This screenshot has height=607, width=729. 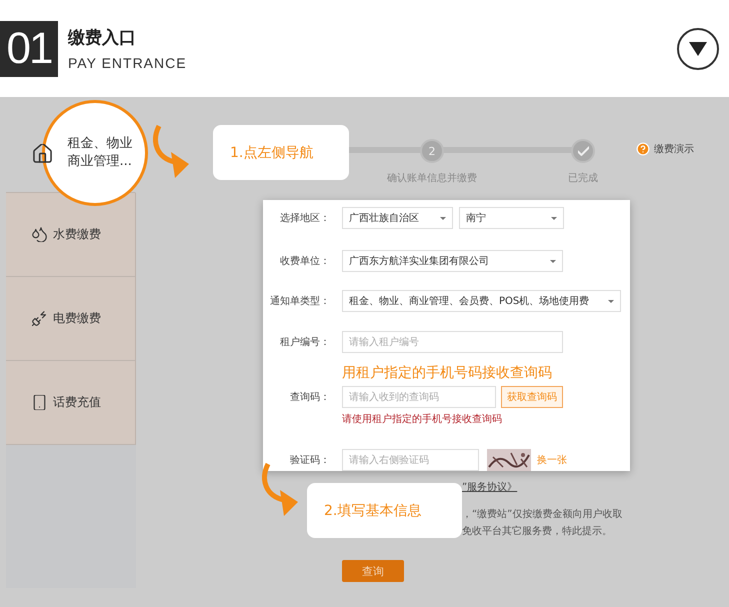 What do you see at coordinates (595, 487) in the screenshot?
I see `agreement-link: ”服务协议》` at bounding box center [595, 487].